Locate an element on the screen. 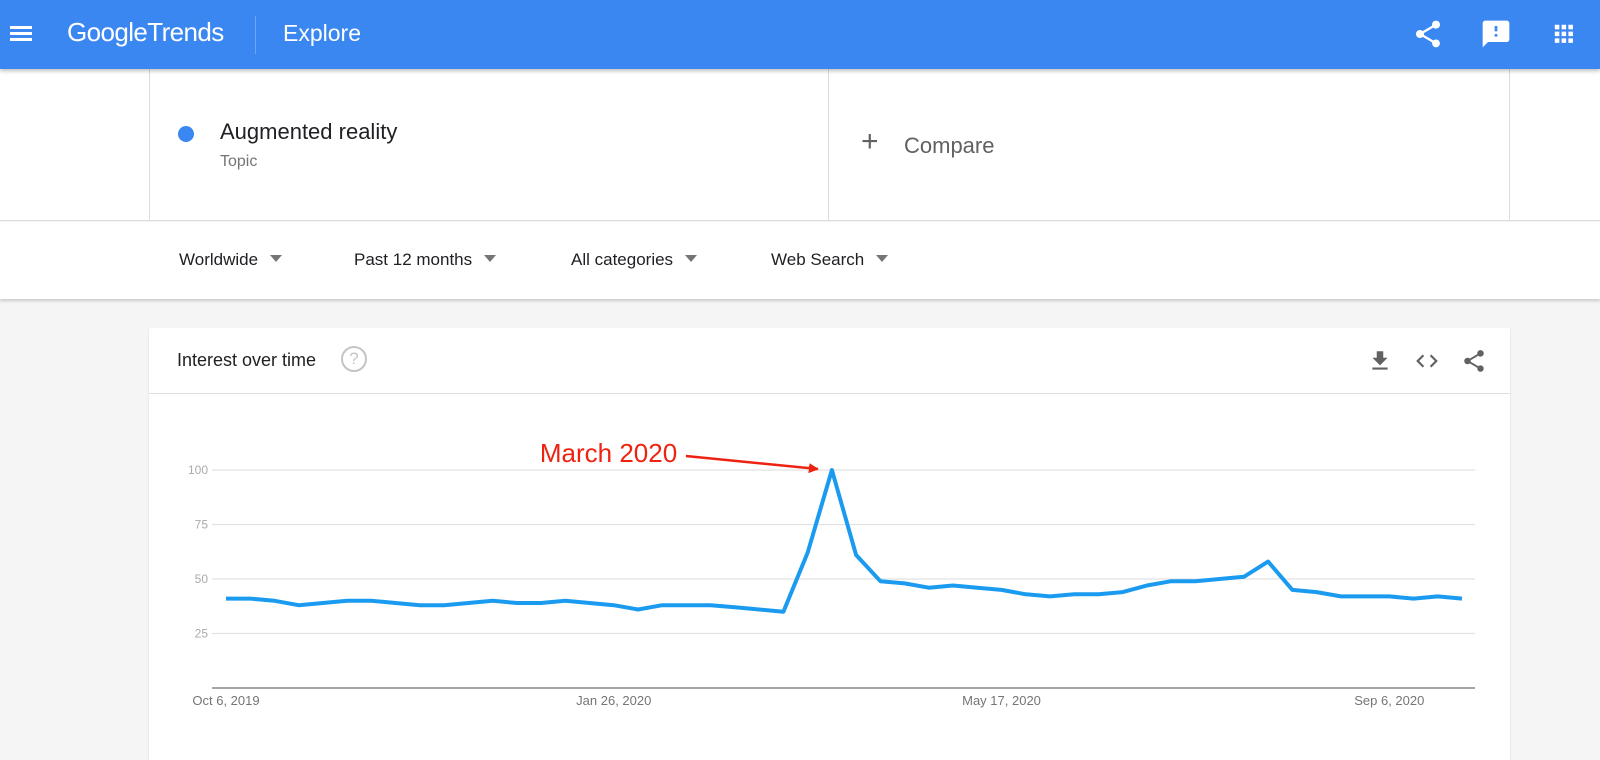 The image size is (1600, 760). search-type-dropdown: Web Search is located at coordinates (830, 260).